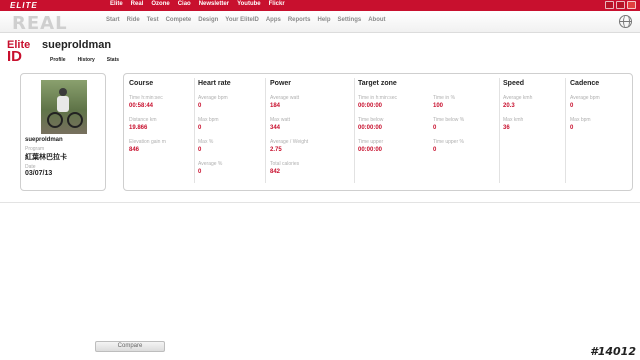 The width and height of the screenshot is (640, 360). I want to click on tab-stats: Stats, so click(113, 60).